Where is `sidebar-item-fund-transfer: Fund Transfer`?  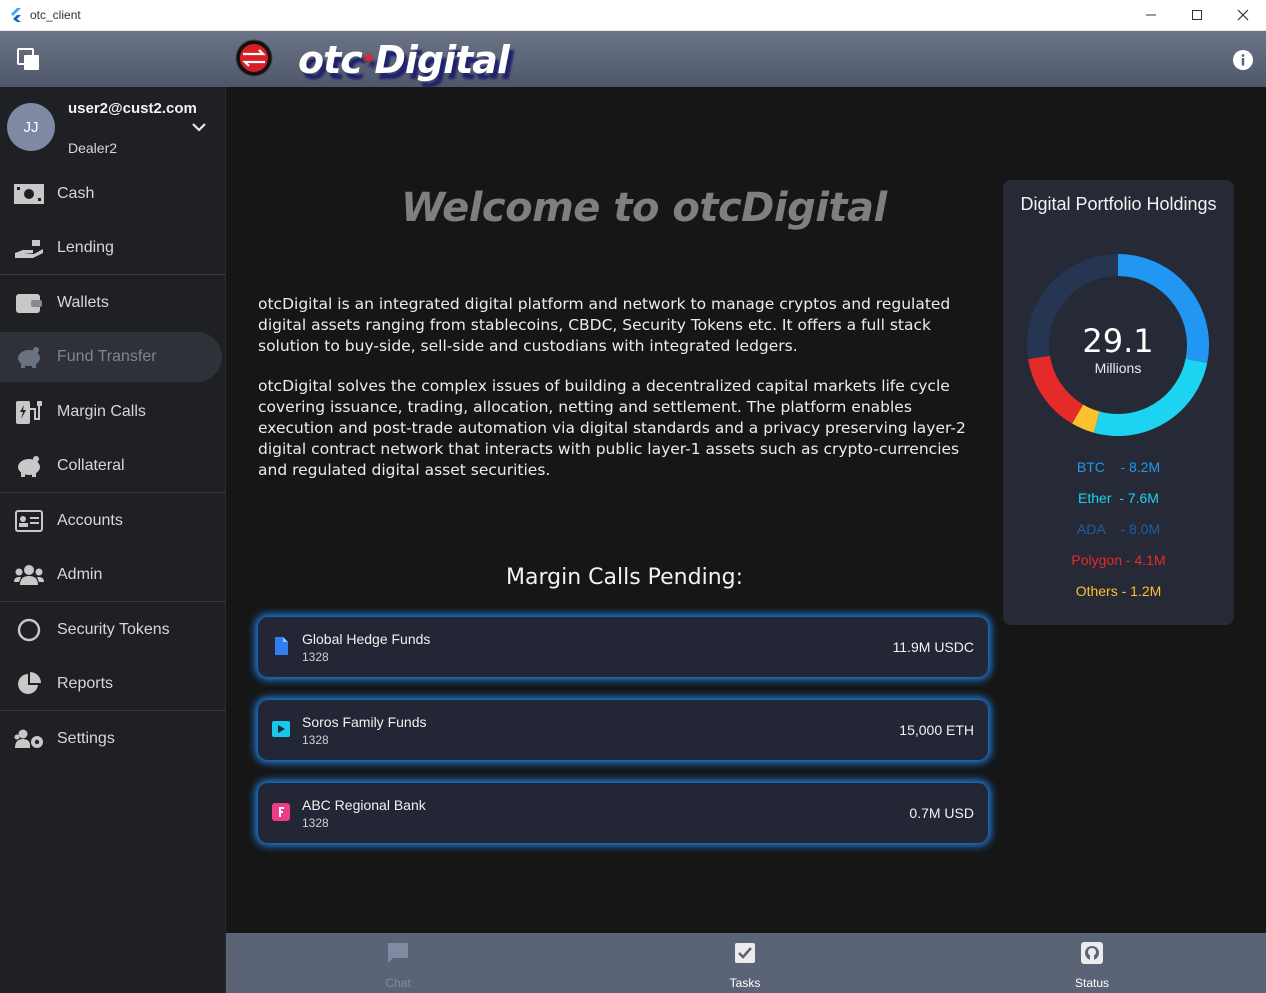
sidebar-item-fund-transfer: Fund Transfer is located at coordinates (111, 357).